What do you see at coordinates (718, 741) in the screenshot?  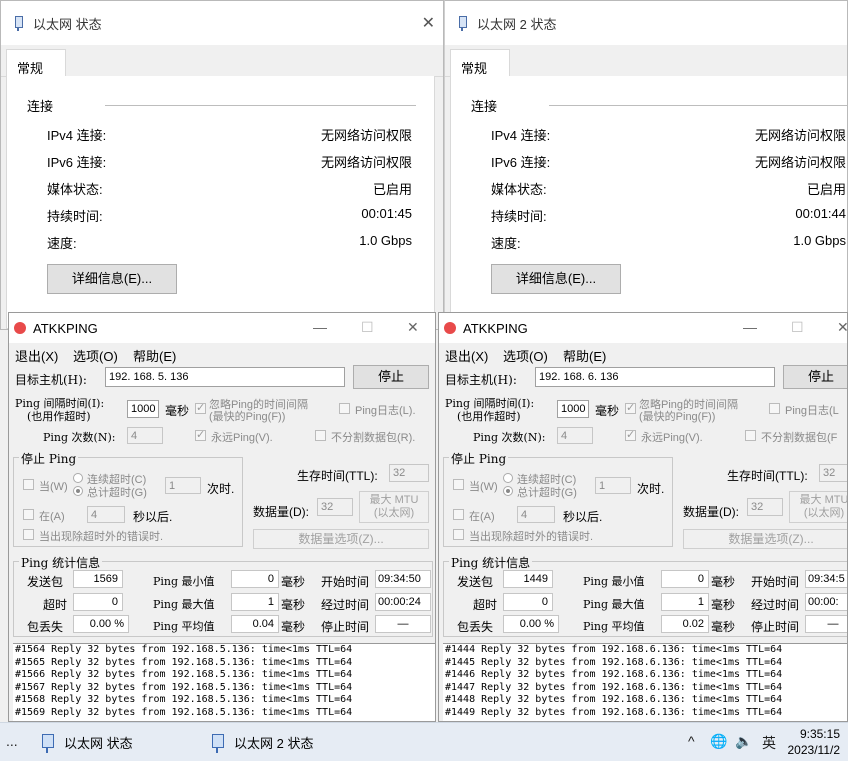 I see `network-icon: 🌐` at bounding box center [718, 741].